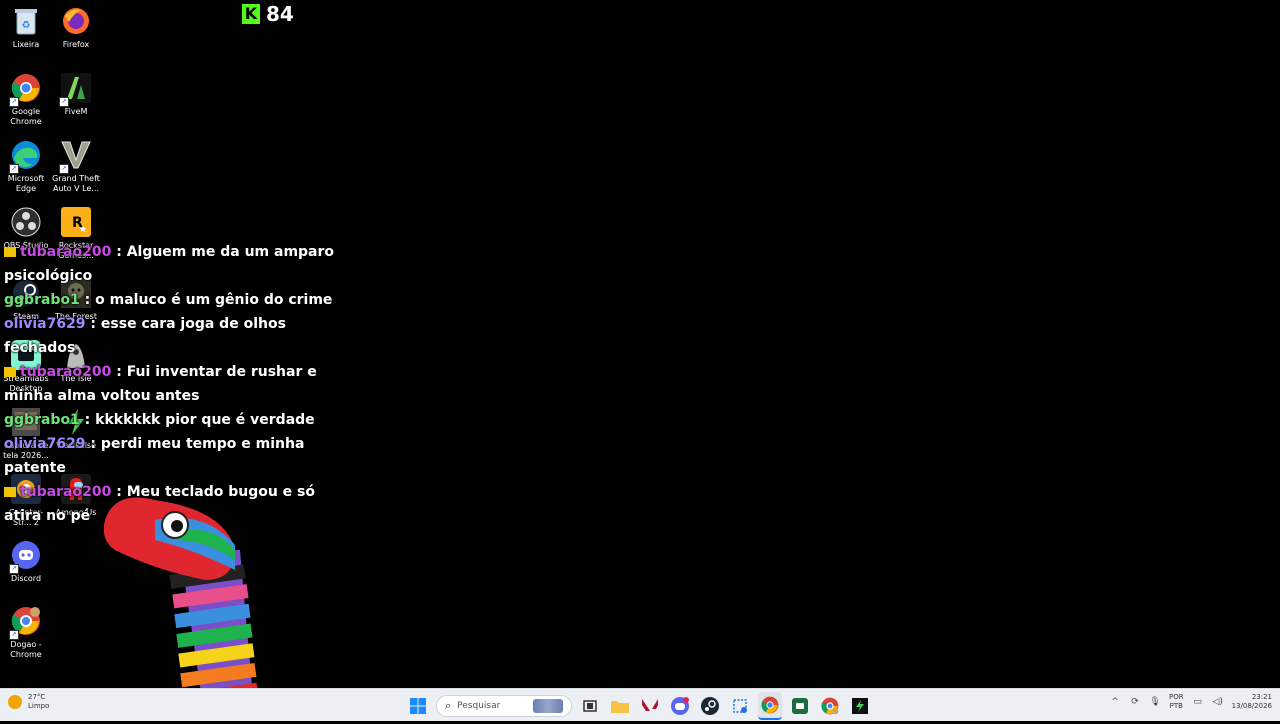 This screenshot has width=1280, height=724. Describe the element at coordinates (76, 111) in the screenshot. I see `icon-label: FiveM` at that location.